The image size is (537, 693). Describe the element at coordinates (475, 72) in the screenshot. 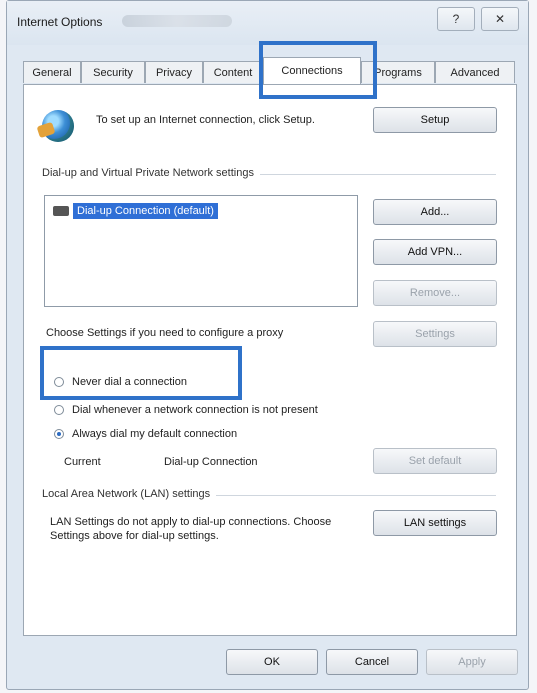

I see `tab-advanced: Advanced` at that location.